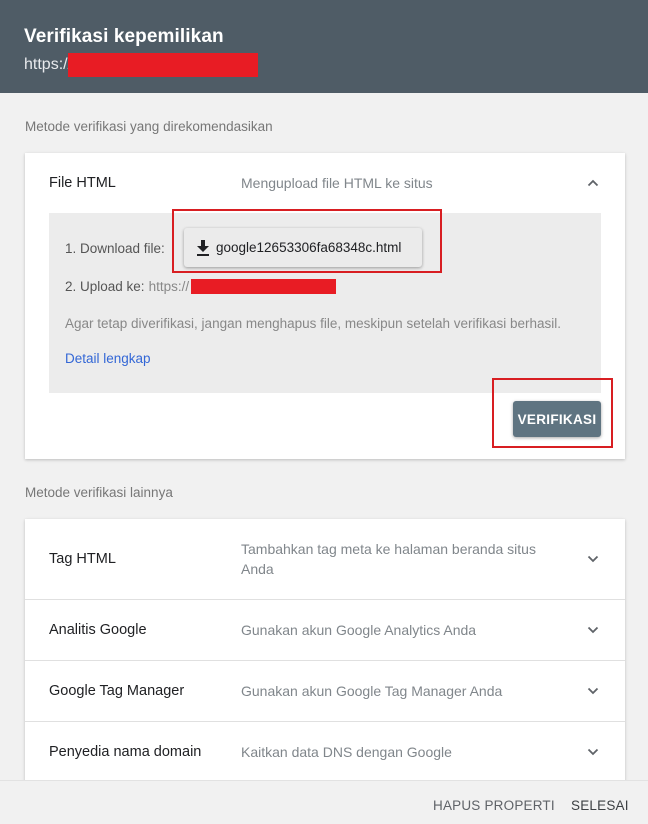  Describe the element at coordinates (494, 805) in the screenshot. I see `delete-property-button: HAPUS PROPERTI` at that location.